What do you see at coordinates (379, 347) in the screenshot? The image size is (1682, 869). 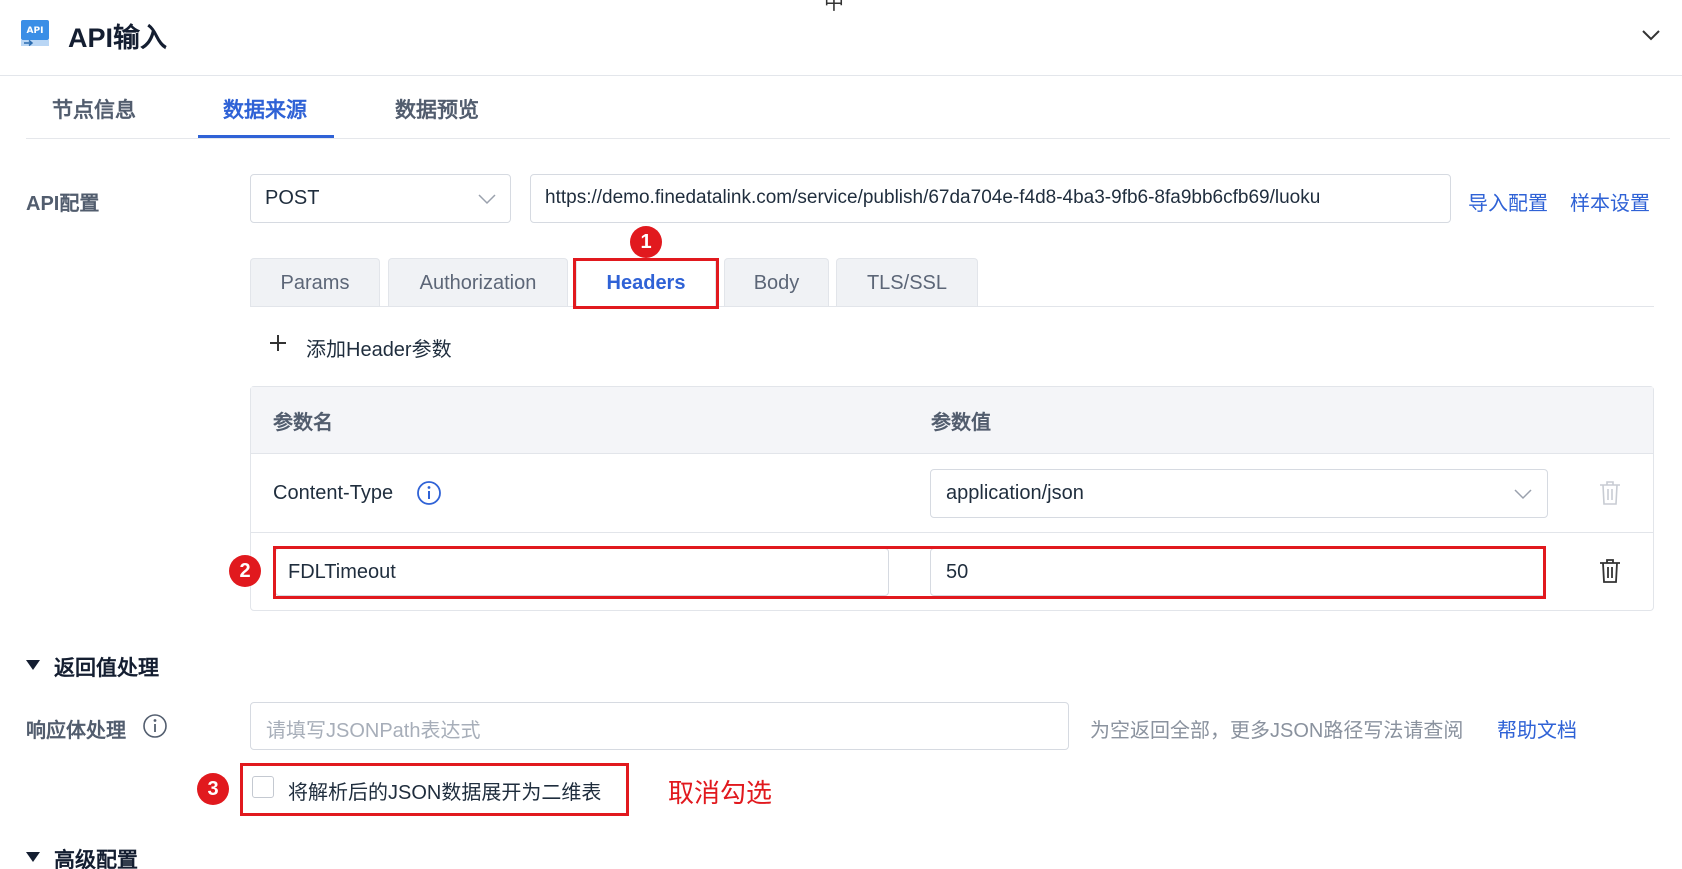 I see `add-header-button: 添加Header参数` at bounding box center [379, 347].